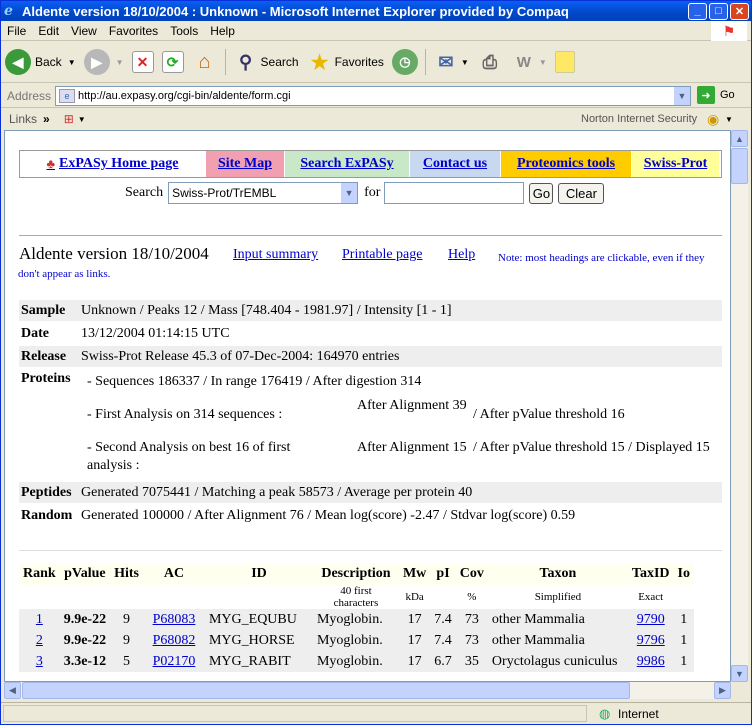 Image resolution: width=752 pixels, height=725 pixels. I want to click on status-bar: ◍ Internet, so click(376, 713).